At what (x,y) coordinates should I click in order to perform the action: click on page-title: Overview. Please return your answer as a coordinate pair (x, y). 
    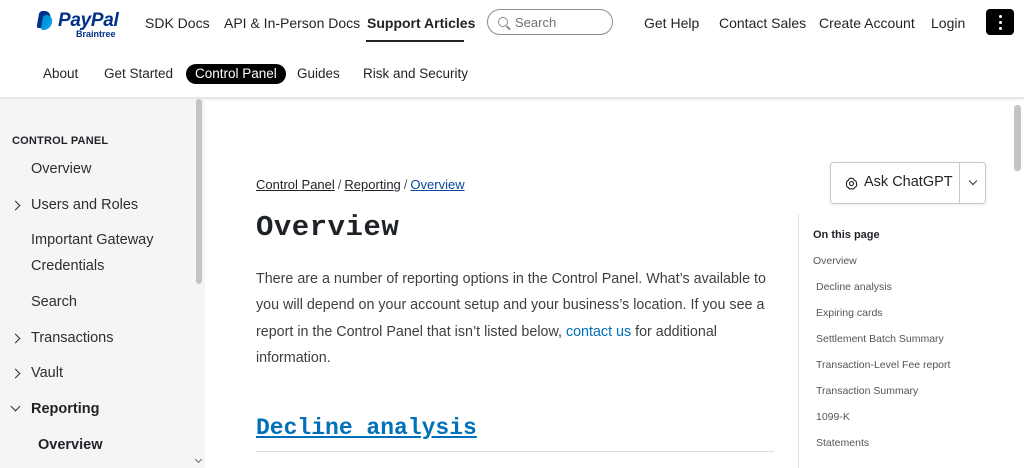
    Looking at the image, I should click on (328, 227).